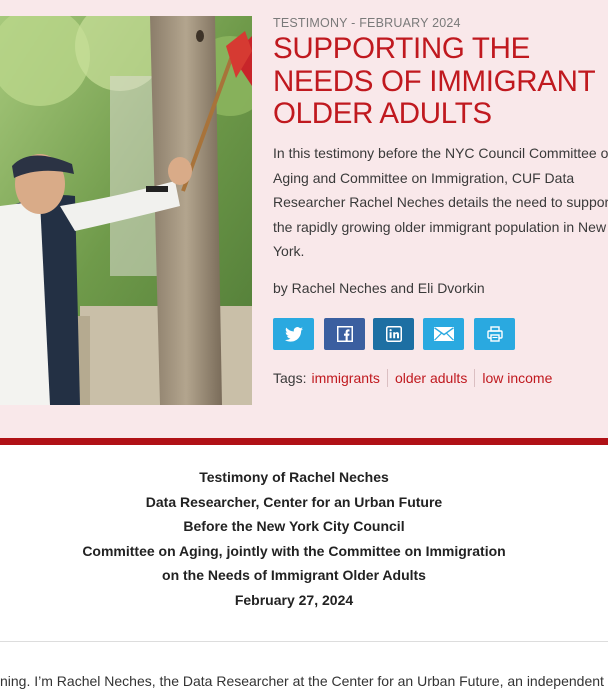  I want to click on testimony-header-line: on the Needs of Immigrant Older Adults, so click(294, 575).